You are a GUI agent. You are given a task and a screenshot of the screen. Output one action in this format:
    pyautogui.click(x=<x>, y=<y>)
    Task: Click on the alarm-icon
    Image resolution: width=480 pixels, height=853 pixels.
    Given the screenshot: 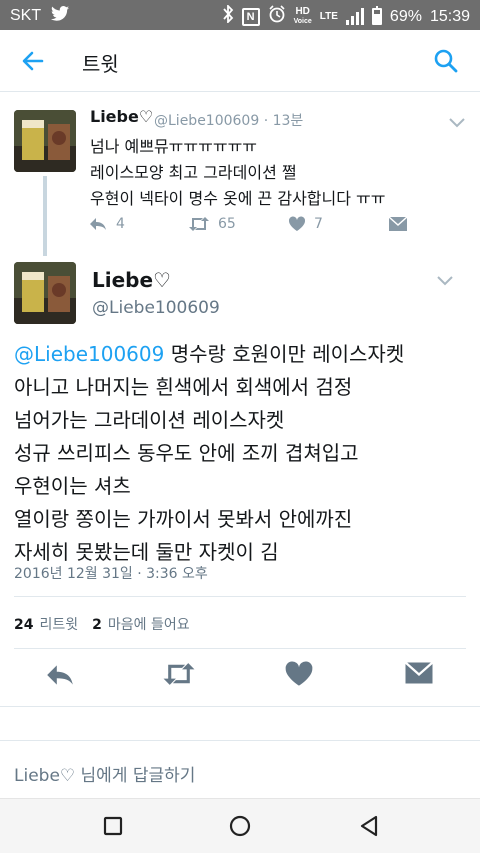 What is the action you would take?
    pyautogui.click(x=277, y=16)
    